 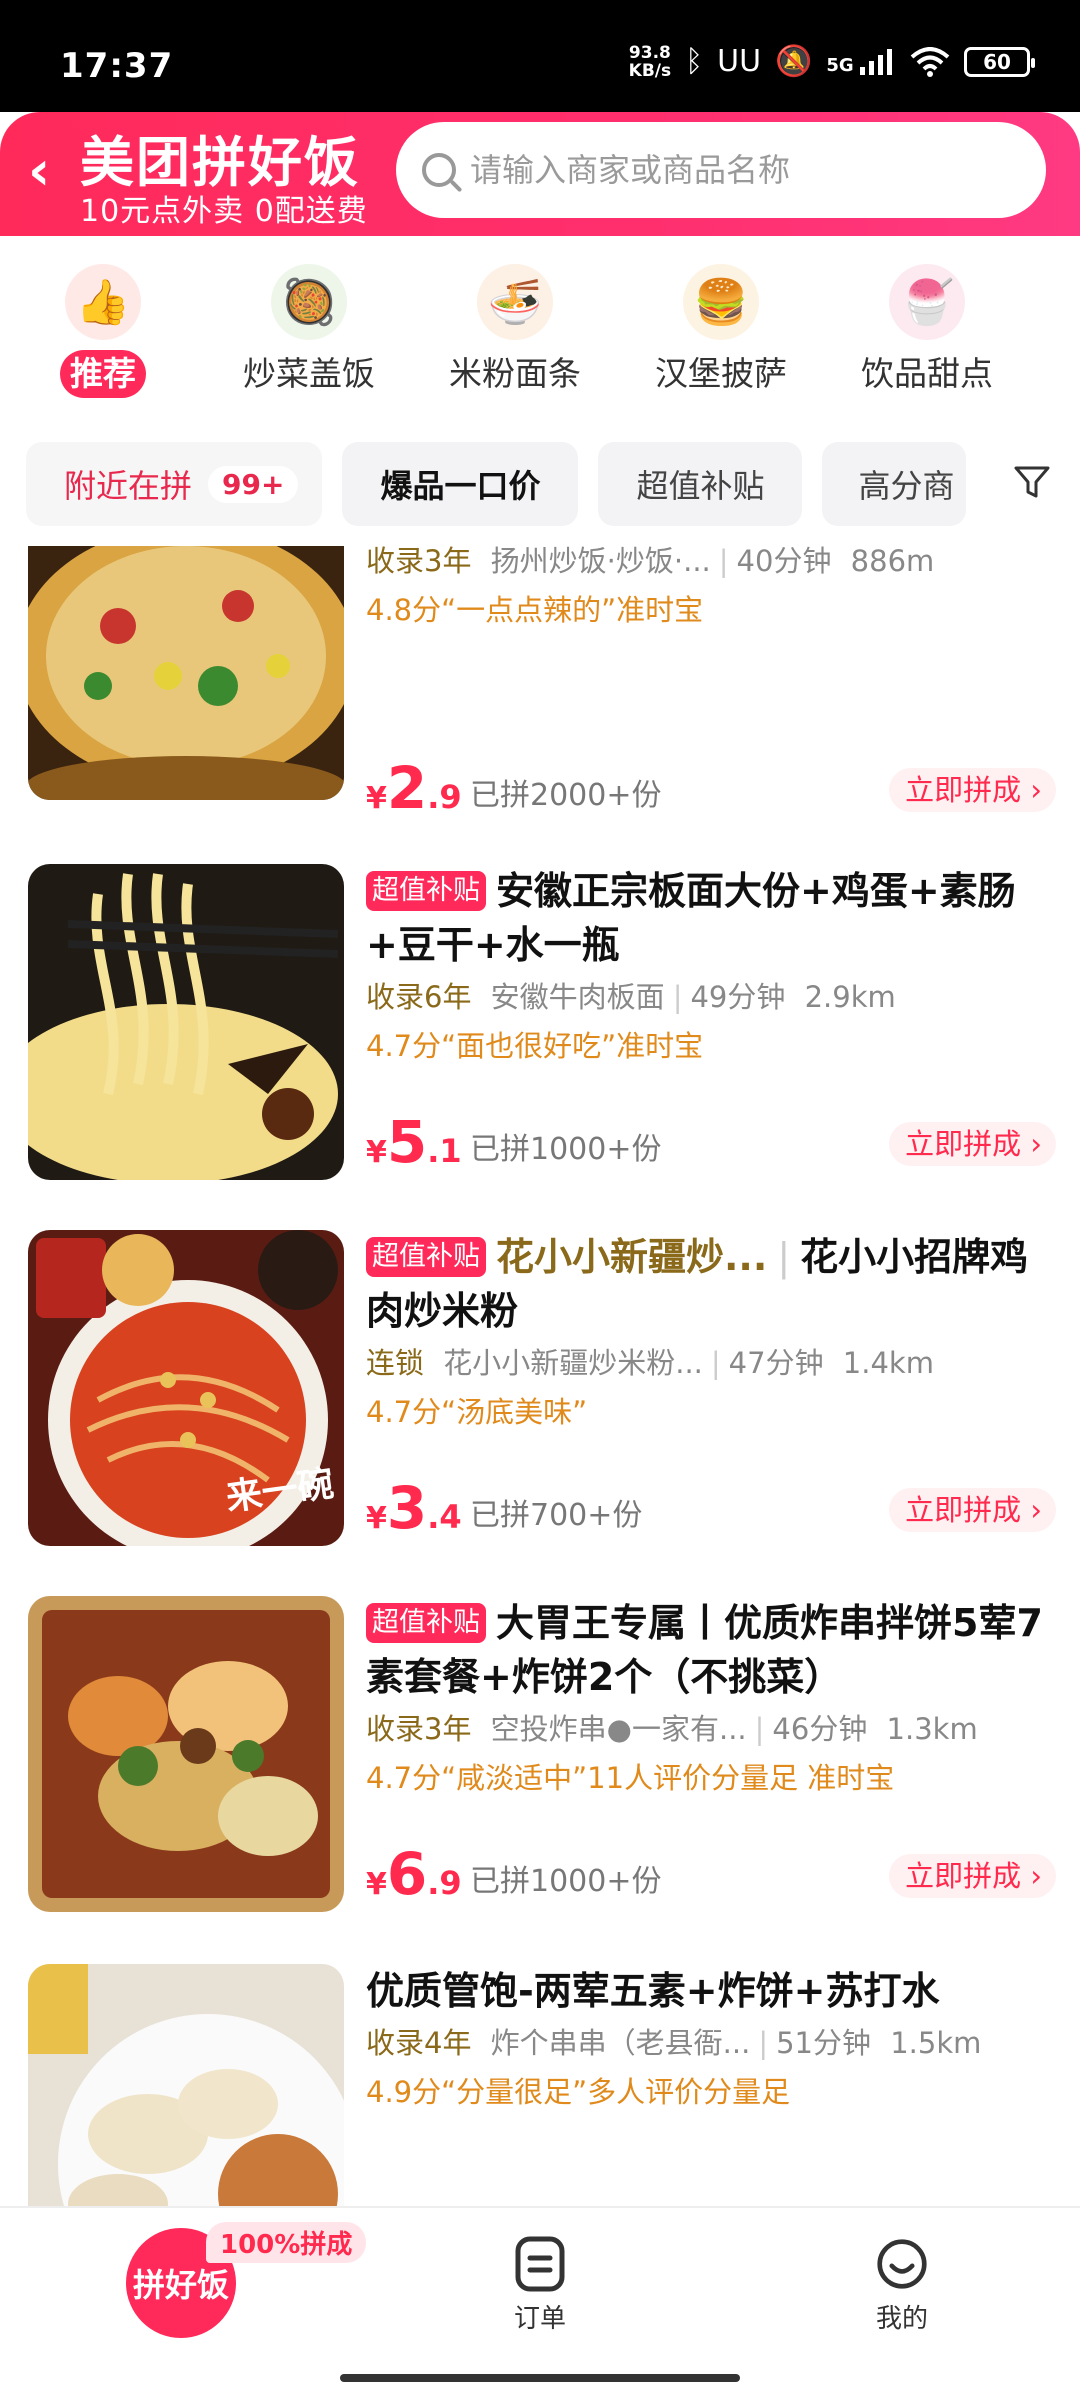 What do you see at coordinates (711, 790) in the screenshot?
I see `price-row: ¥2.9 已拼2000+份 立即拼成 ›` at bounding box center [711, 790].